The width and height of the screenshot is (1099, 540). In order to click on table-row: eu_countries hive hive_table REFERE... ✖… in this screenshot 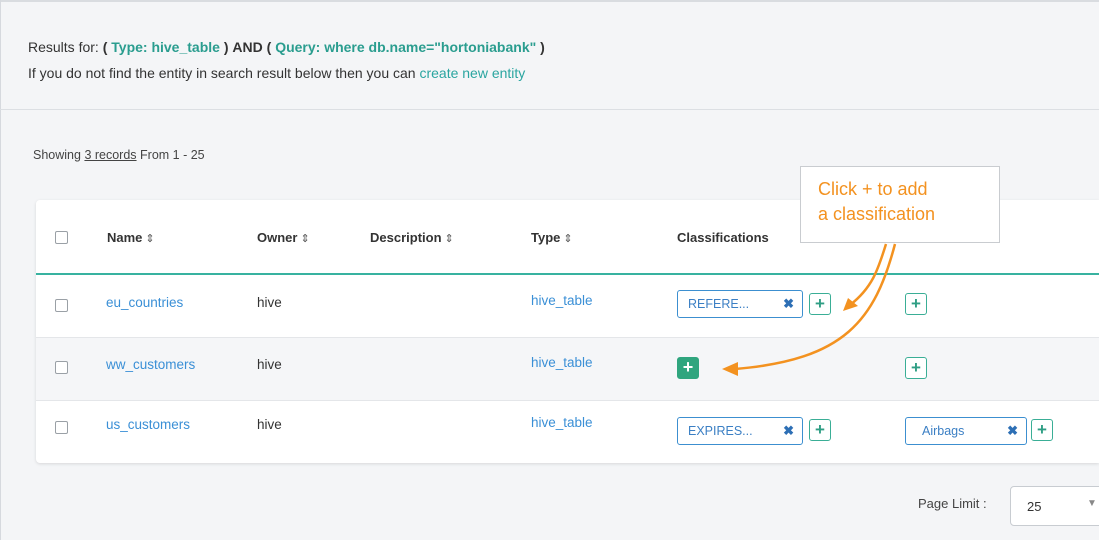, I will do `click(567, 306)`.